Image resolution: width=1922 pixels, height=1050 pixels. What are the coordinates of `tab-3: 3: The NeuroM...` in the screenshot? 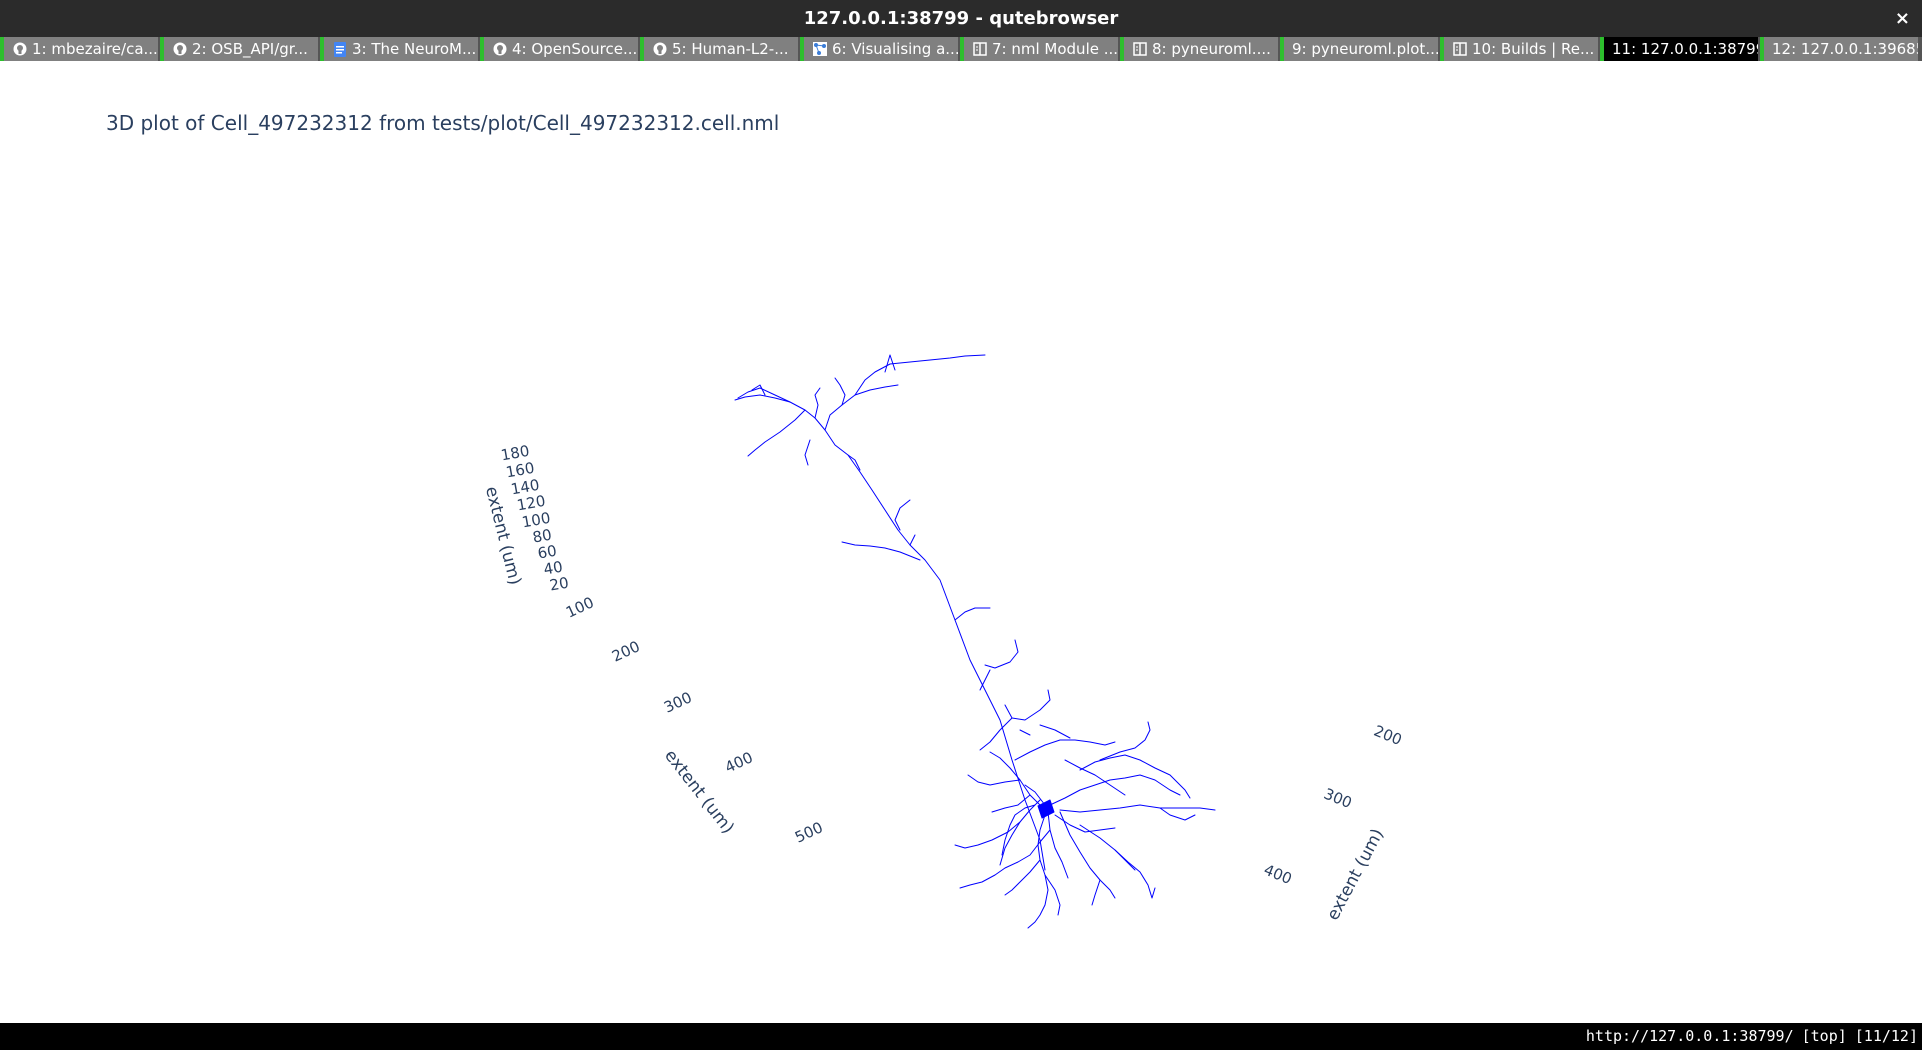 It's located at (400, 49).